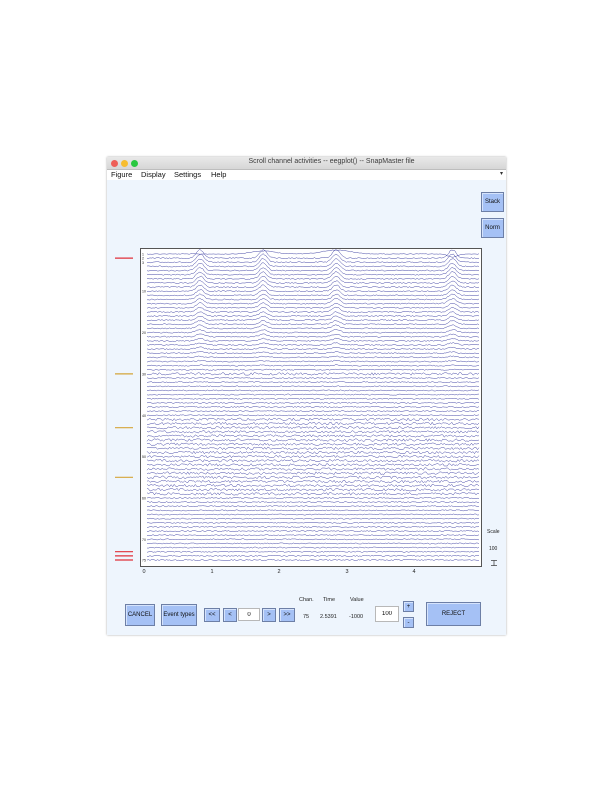  I want to click on x-tick-label: 0, so click(144, 572).